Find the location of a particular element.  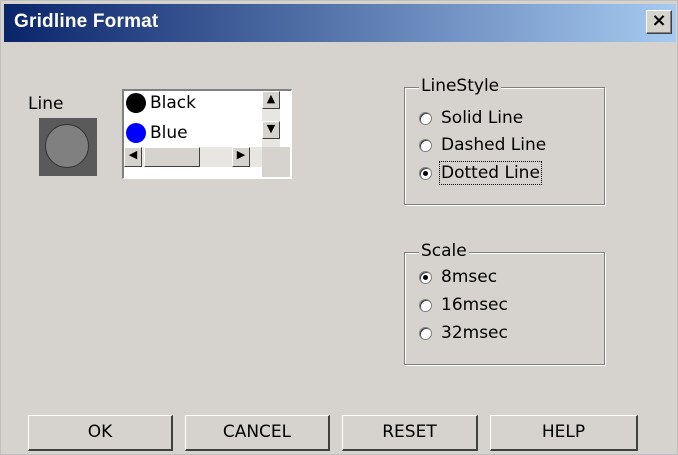

scroll-up-button: ▲ is located at coordinates (271, 100).